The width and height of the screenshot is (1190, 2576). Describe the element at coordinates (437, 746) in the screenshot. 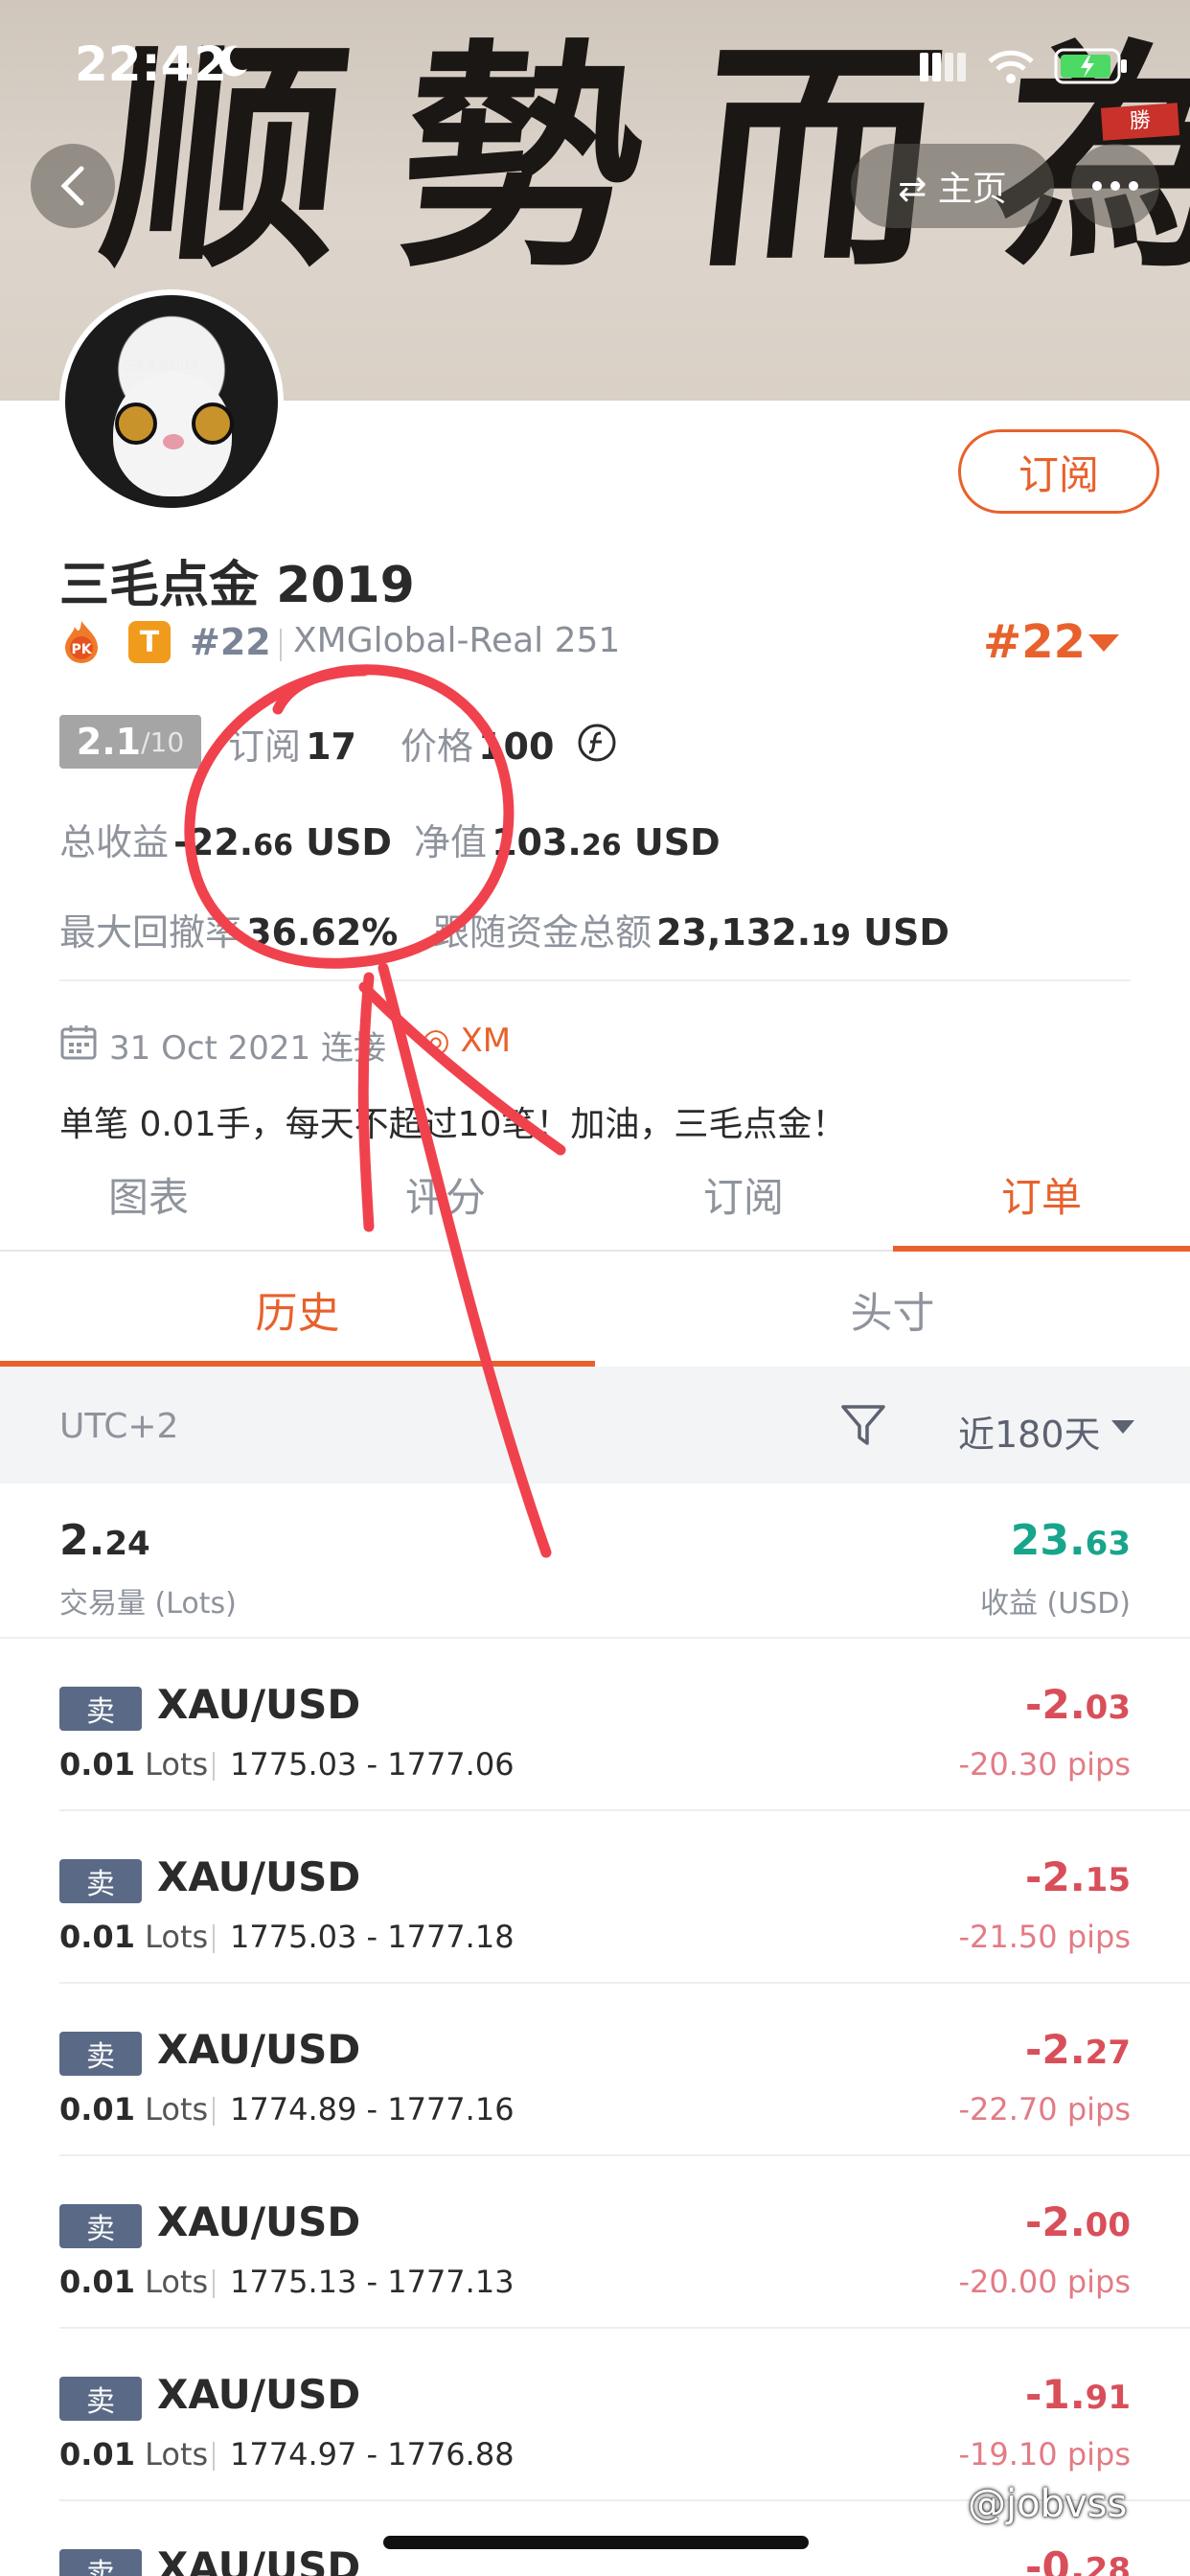

I see `price-label: 价格` at that location.